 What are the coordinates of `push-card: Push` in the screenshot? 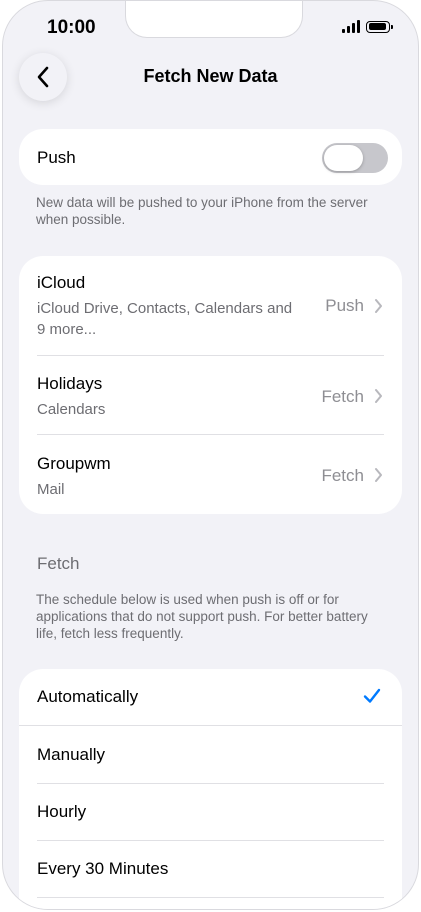 It's located at (210, 157).